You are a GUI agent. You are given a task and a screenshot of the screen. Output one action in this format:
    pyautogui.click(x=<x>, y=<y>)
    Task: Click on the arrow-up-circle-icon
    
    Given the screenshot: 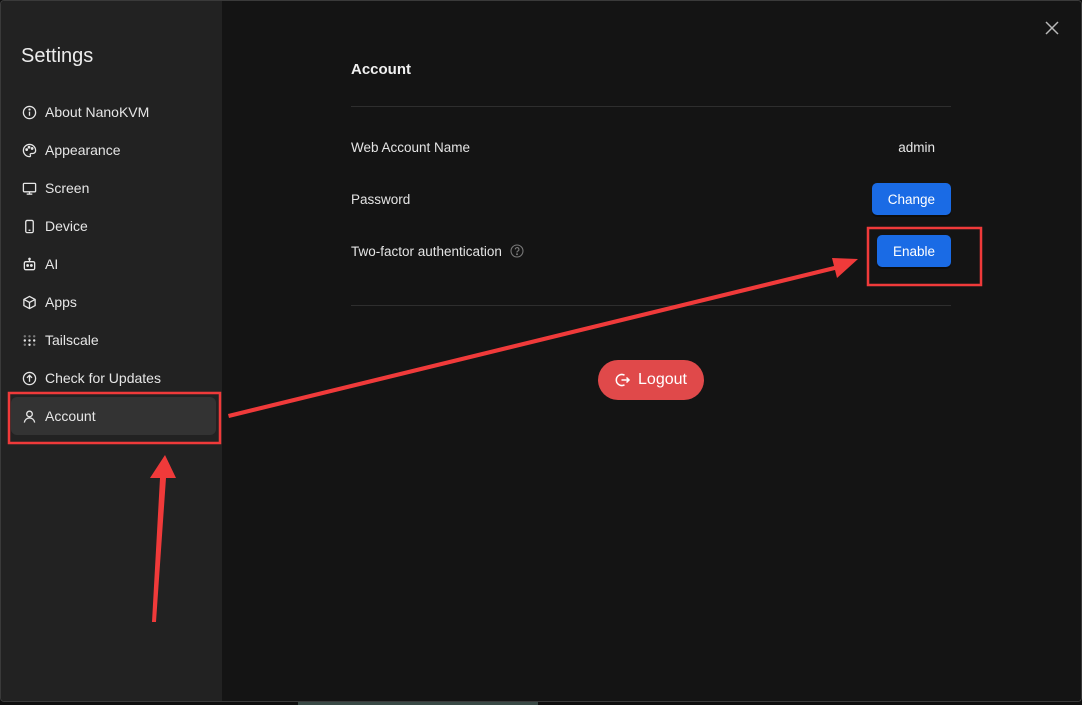 What is the action you would take?
    pyautogui.click(x=29, y=378)
    